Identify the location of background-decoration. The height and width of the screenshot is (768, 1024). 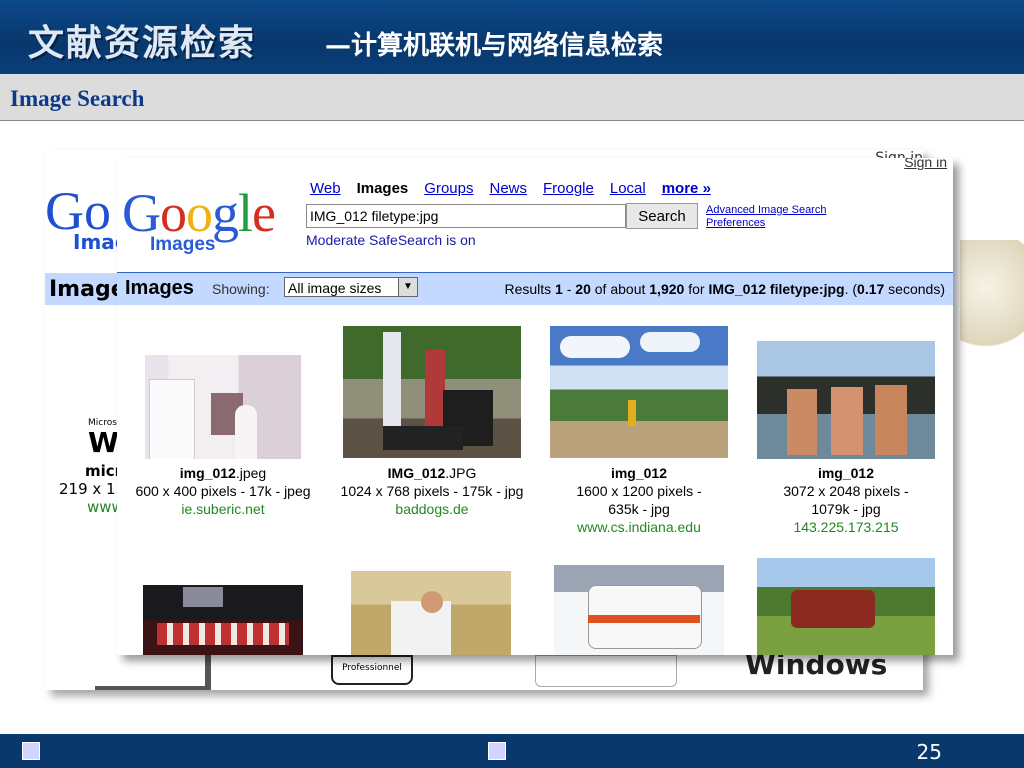
(992, 300).